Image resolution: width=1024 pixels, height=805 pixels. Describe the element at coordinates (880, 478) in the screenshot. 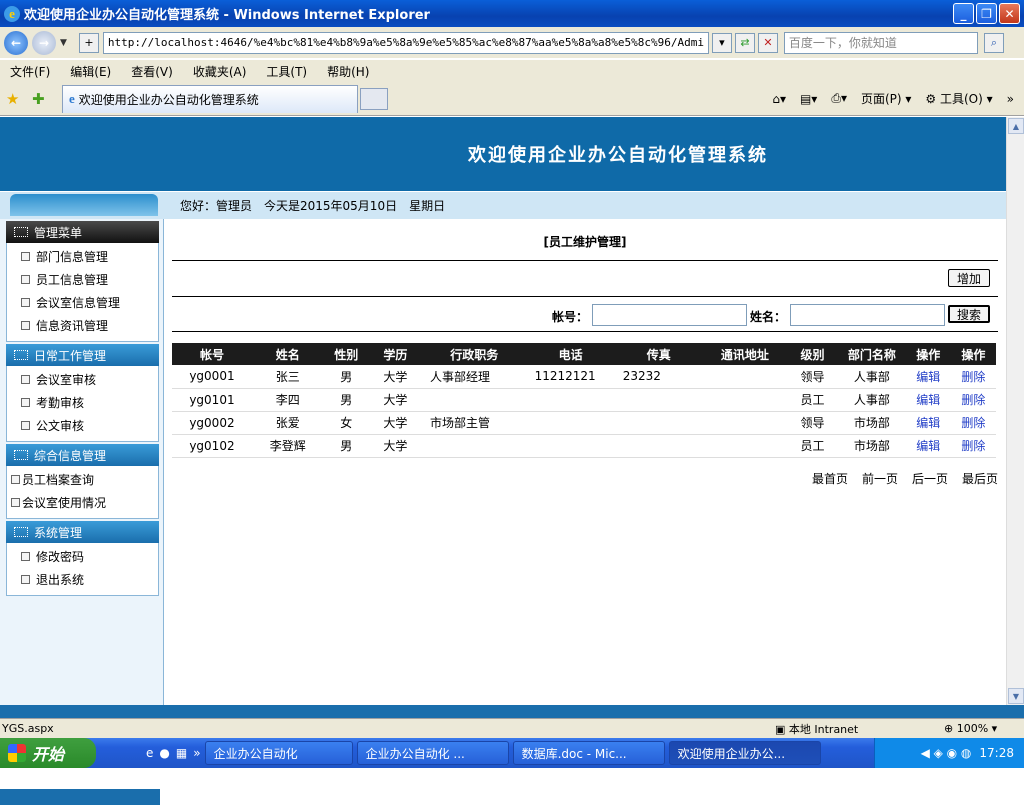

I see `prev-page-link: 前一页` at that location.